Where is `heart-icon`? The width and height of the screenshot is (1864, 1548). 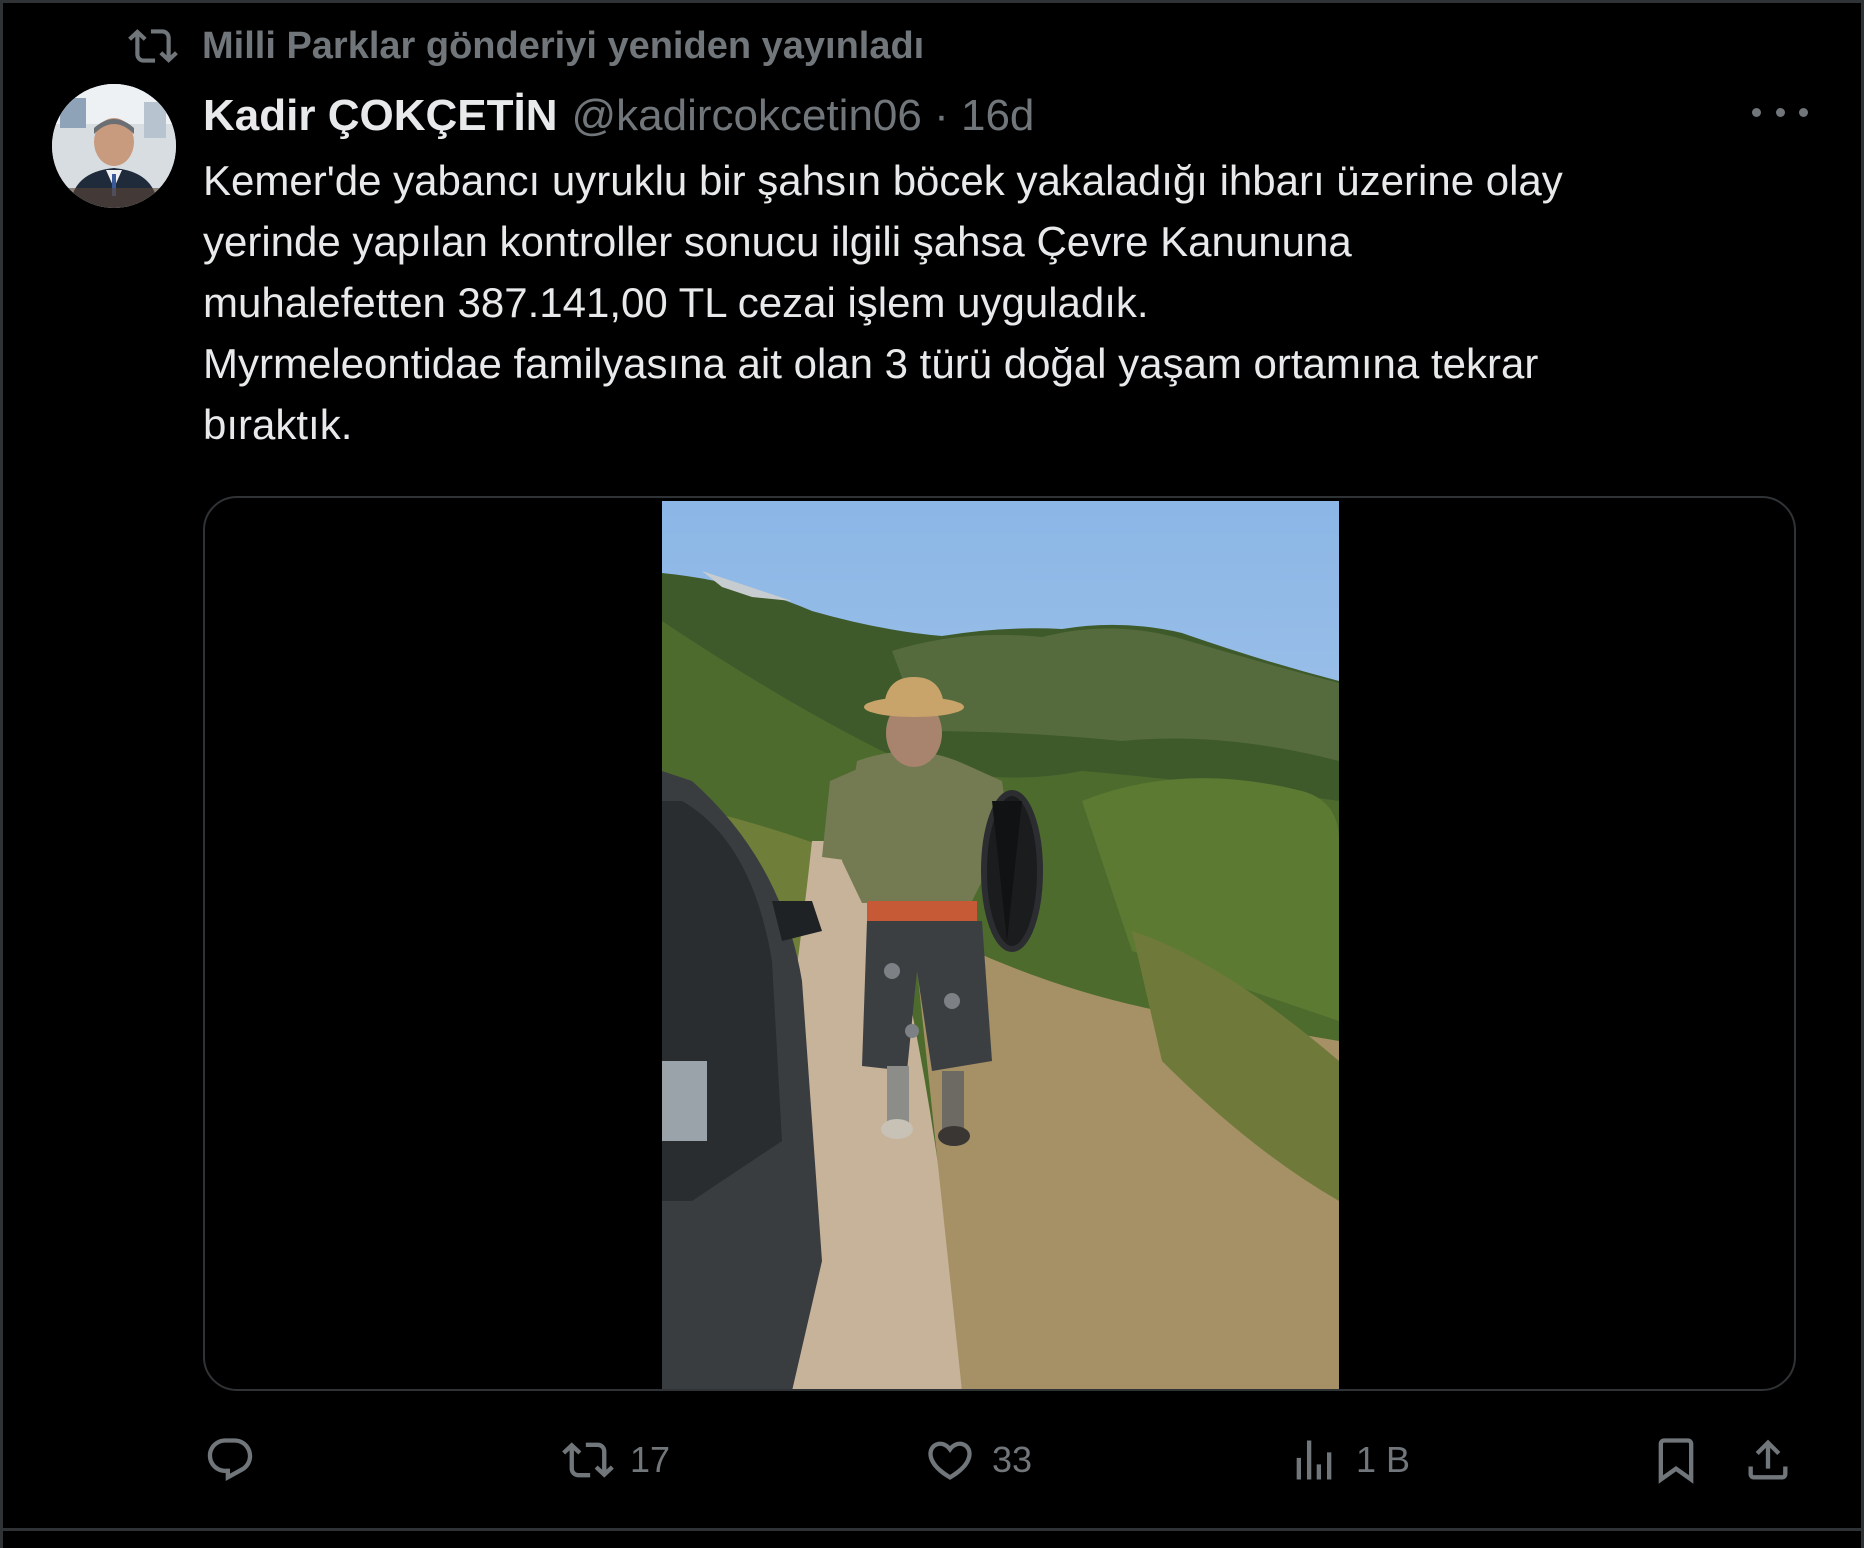
heart-icon is located at coordinates (950, 1460).